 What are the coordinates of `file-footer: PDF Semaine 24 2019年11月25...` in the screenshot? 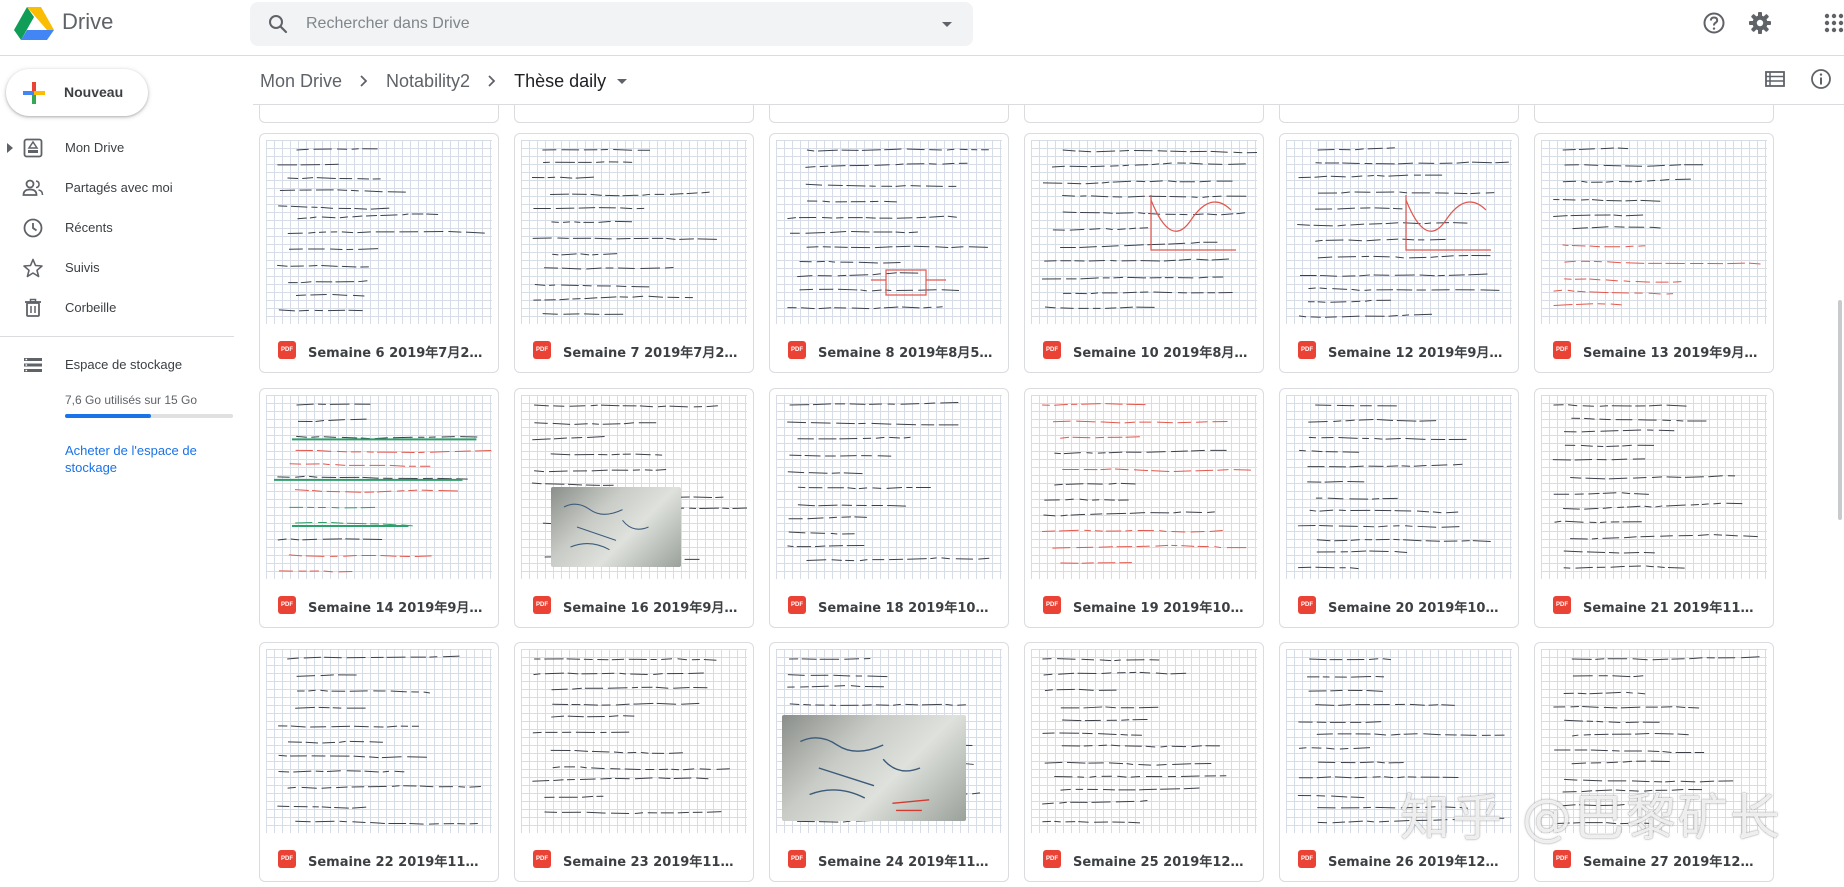 It's located at (889, 858).